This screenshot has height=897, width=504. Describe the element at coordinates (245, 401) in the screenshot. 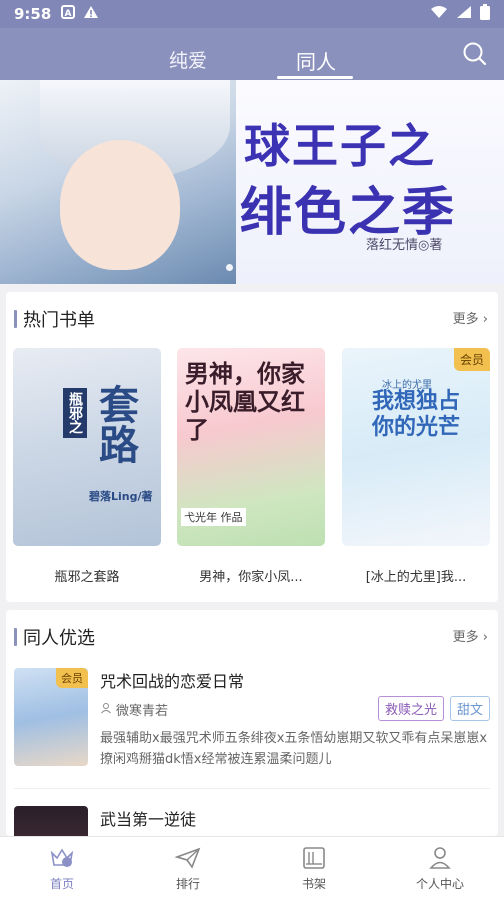

I see `cover-title: 男神，你家小凤凰又红了` at that location.